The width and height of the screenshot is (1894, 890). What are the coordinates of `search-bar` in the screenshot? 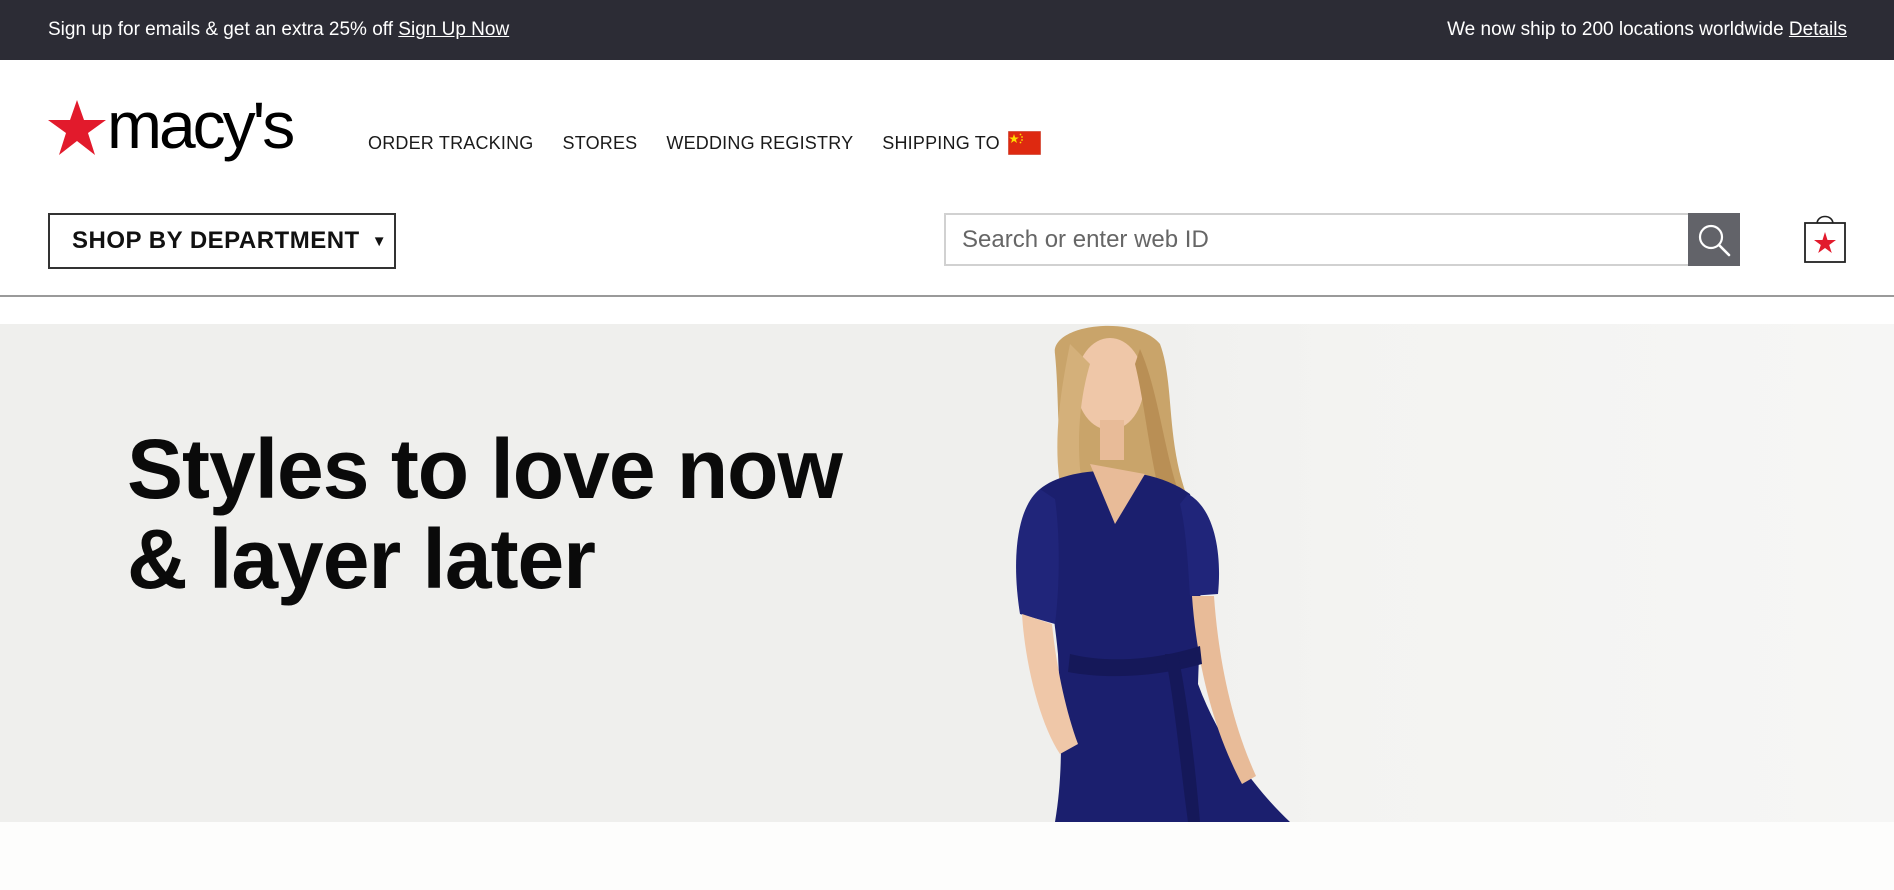 It's located at (1342, 239).